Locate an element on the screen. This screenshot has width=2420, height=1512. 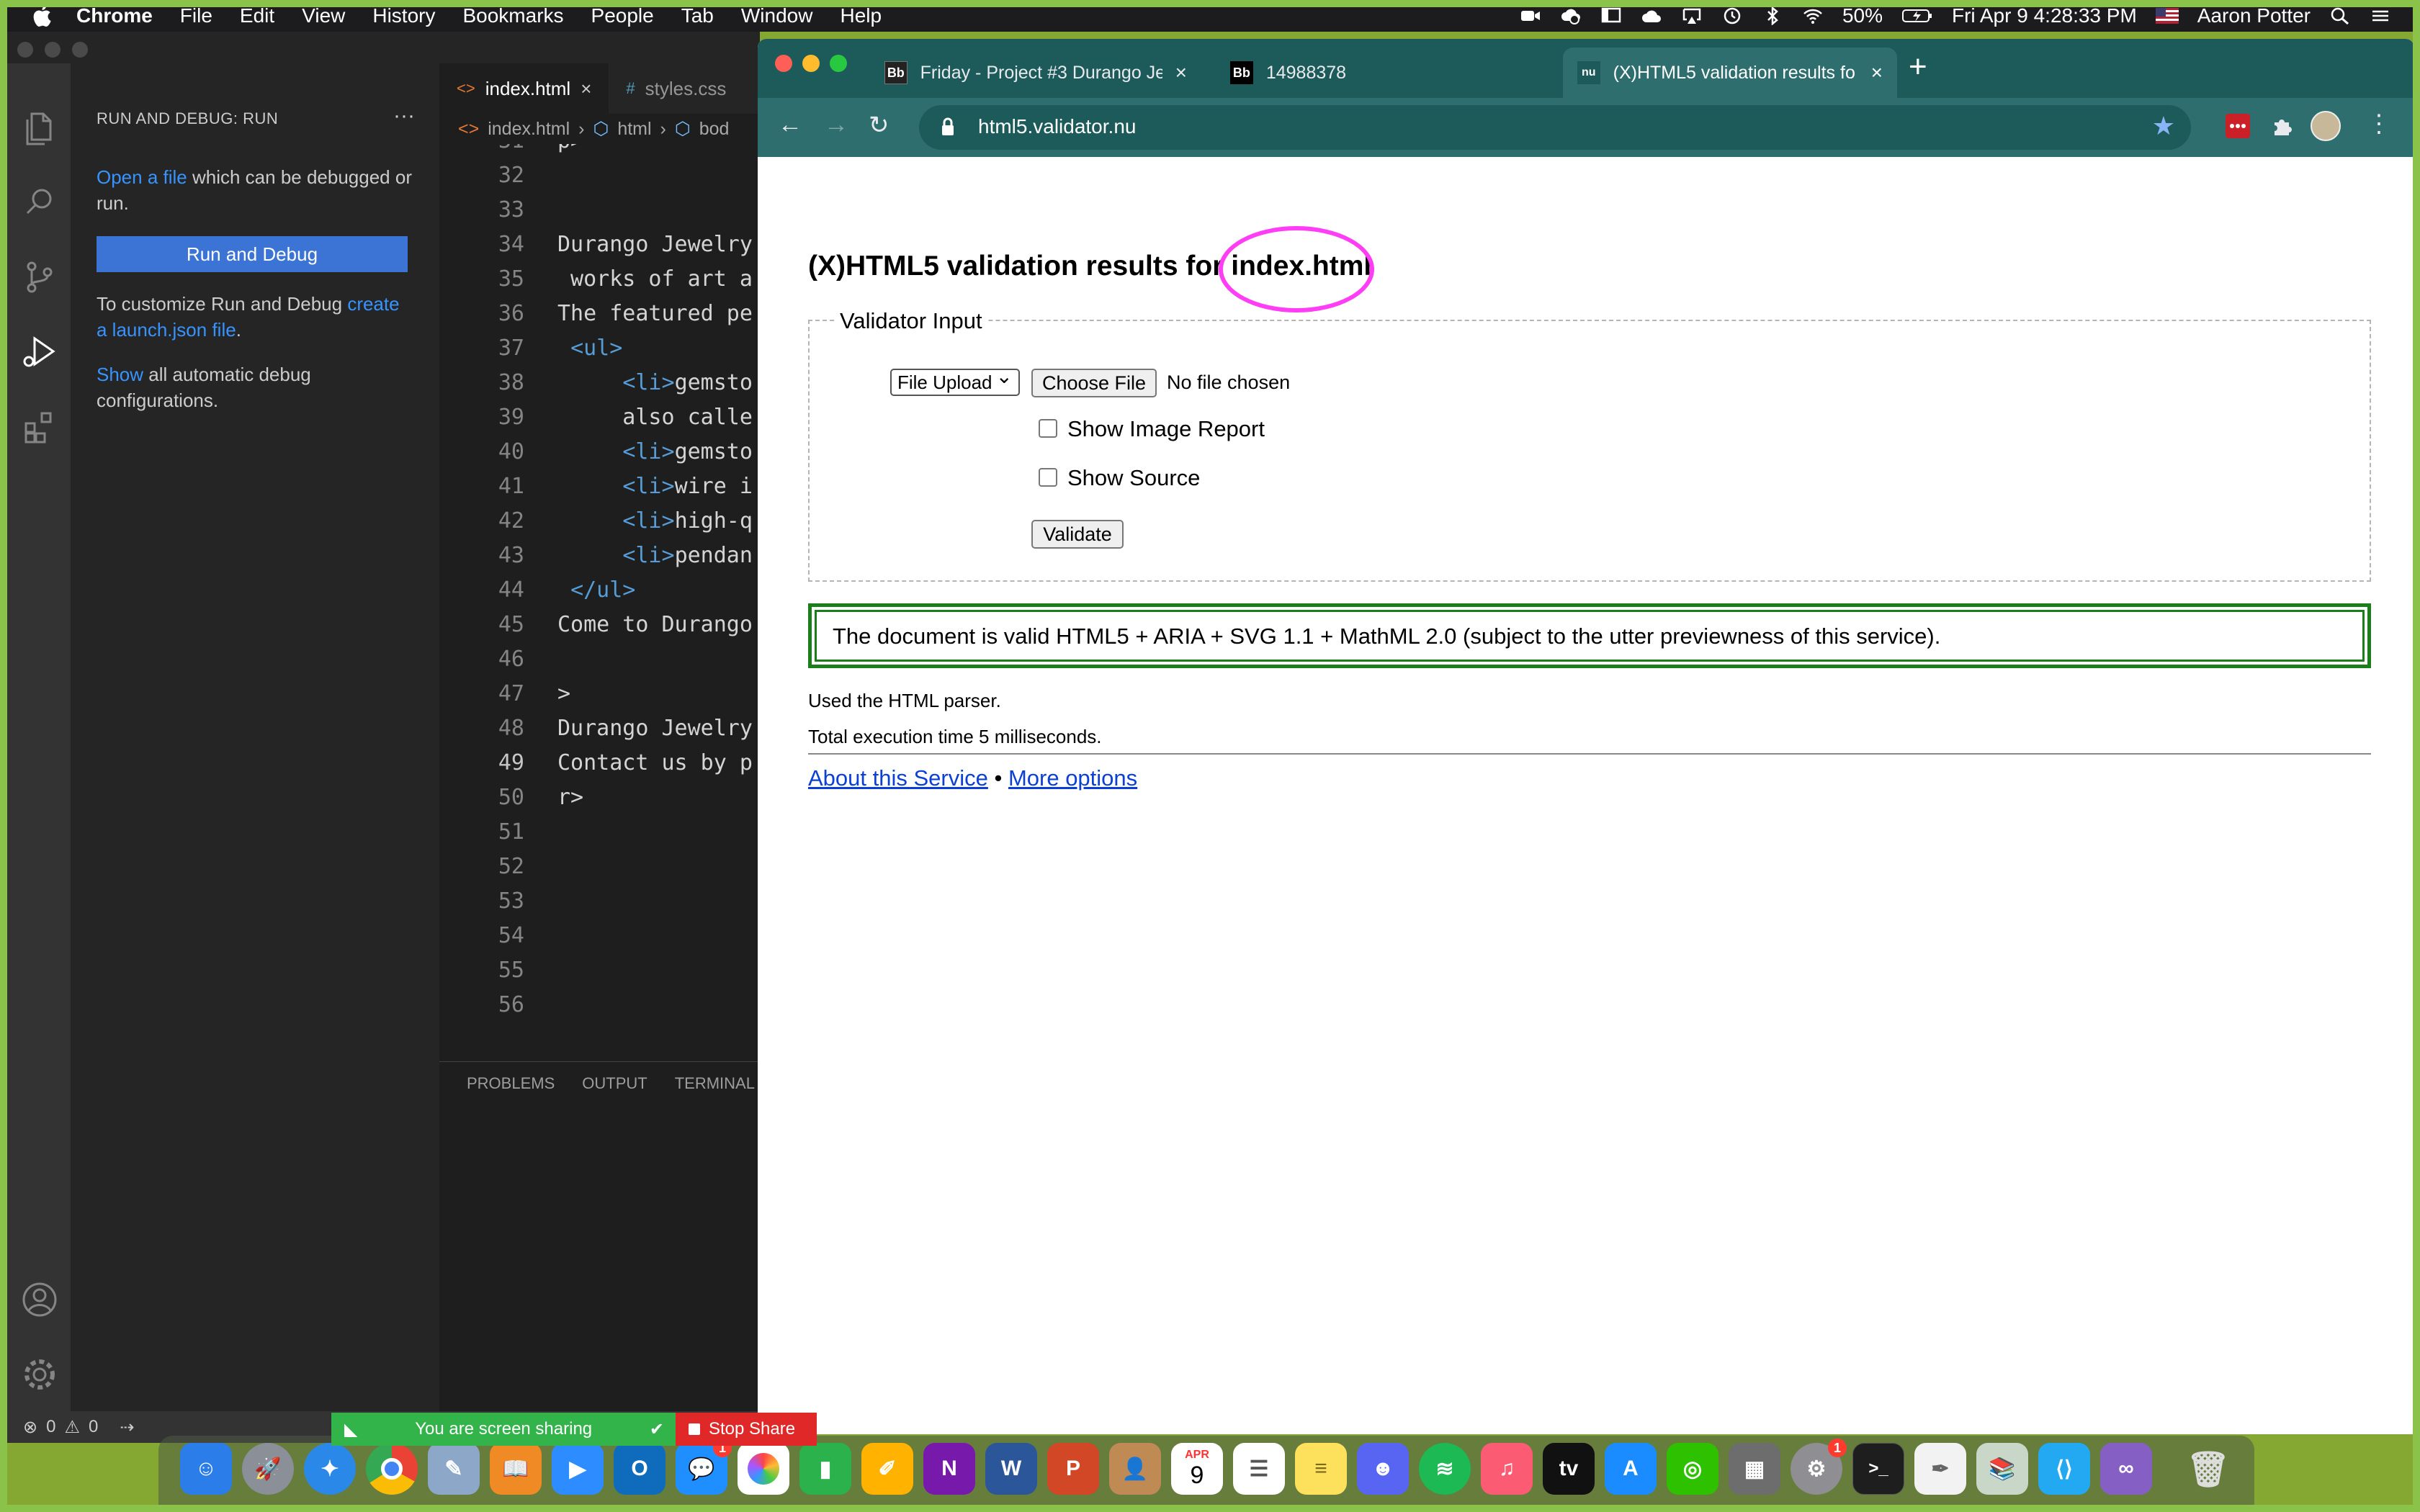
code-line: 31 p> is located at coordinates (599, 153).